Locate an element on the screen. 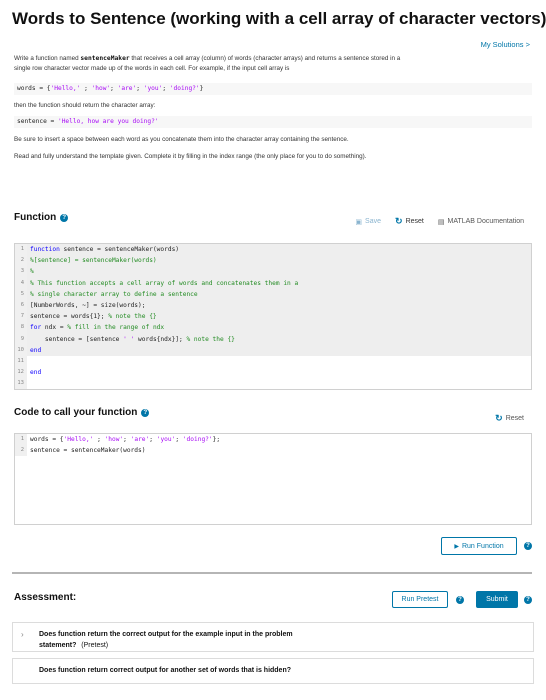 The width and height of the screenshot is (546, 700). code-token: for is located at coordinates (36, 328).